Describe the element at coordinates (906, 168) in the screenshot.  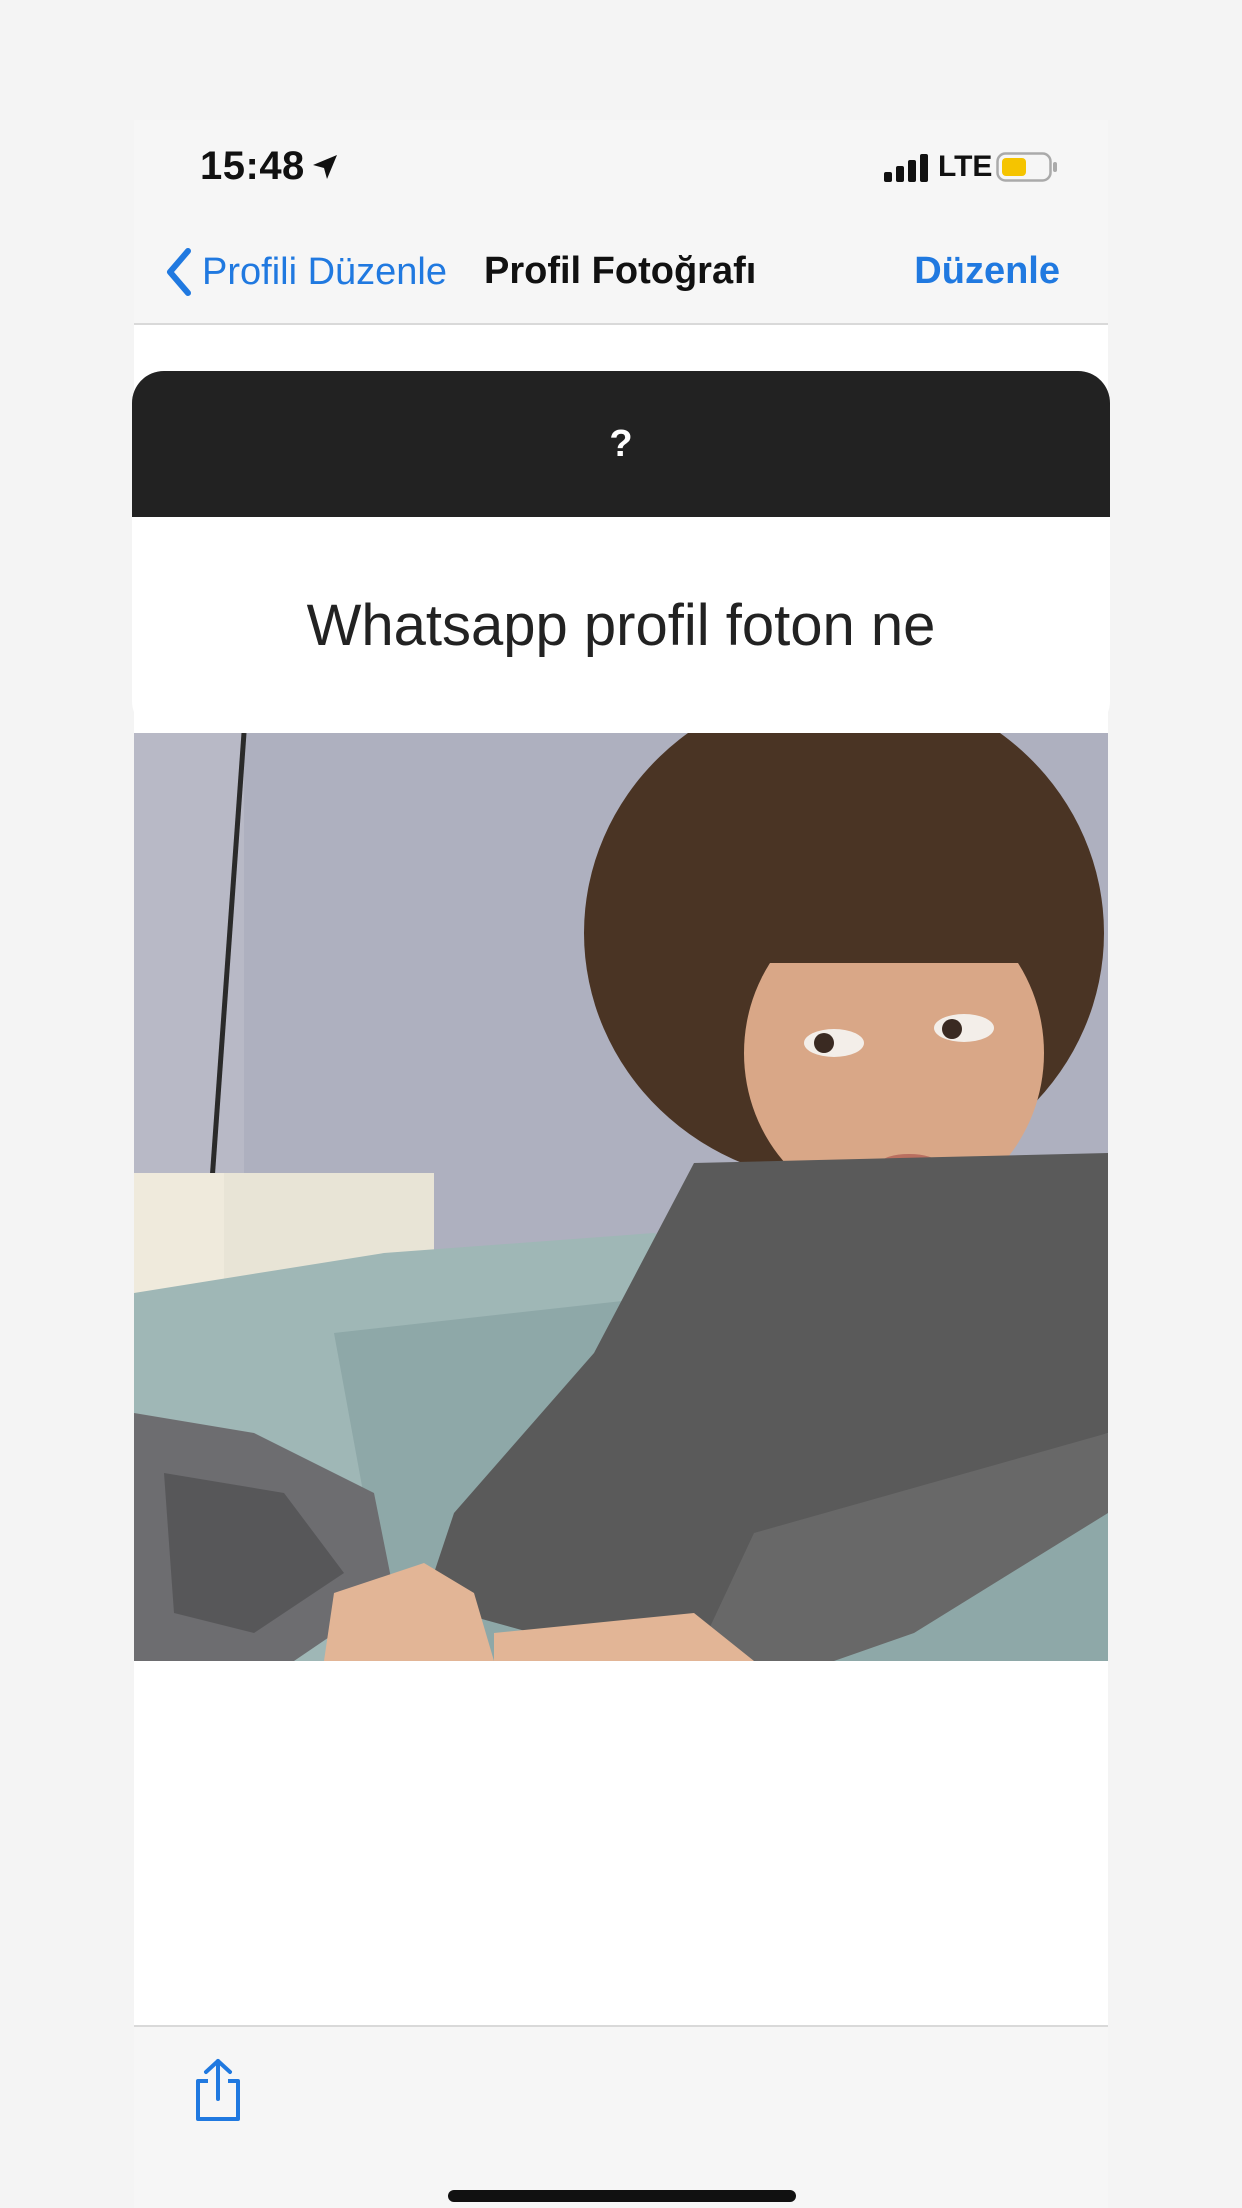
I see `signal-strength-icon` at that location.